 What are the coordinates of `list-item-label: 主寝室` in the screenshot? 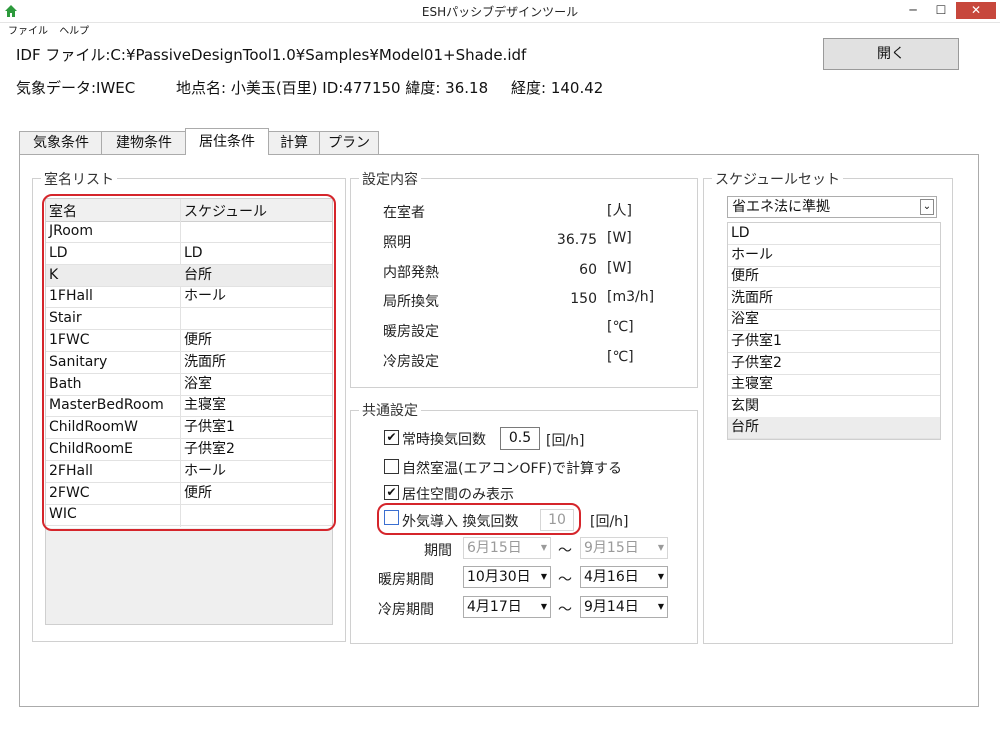 It's located at (752, 384).